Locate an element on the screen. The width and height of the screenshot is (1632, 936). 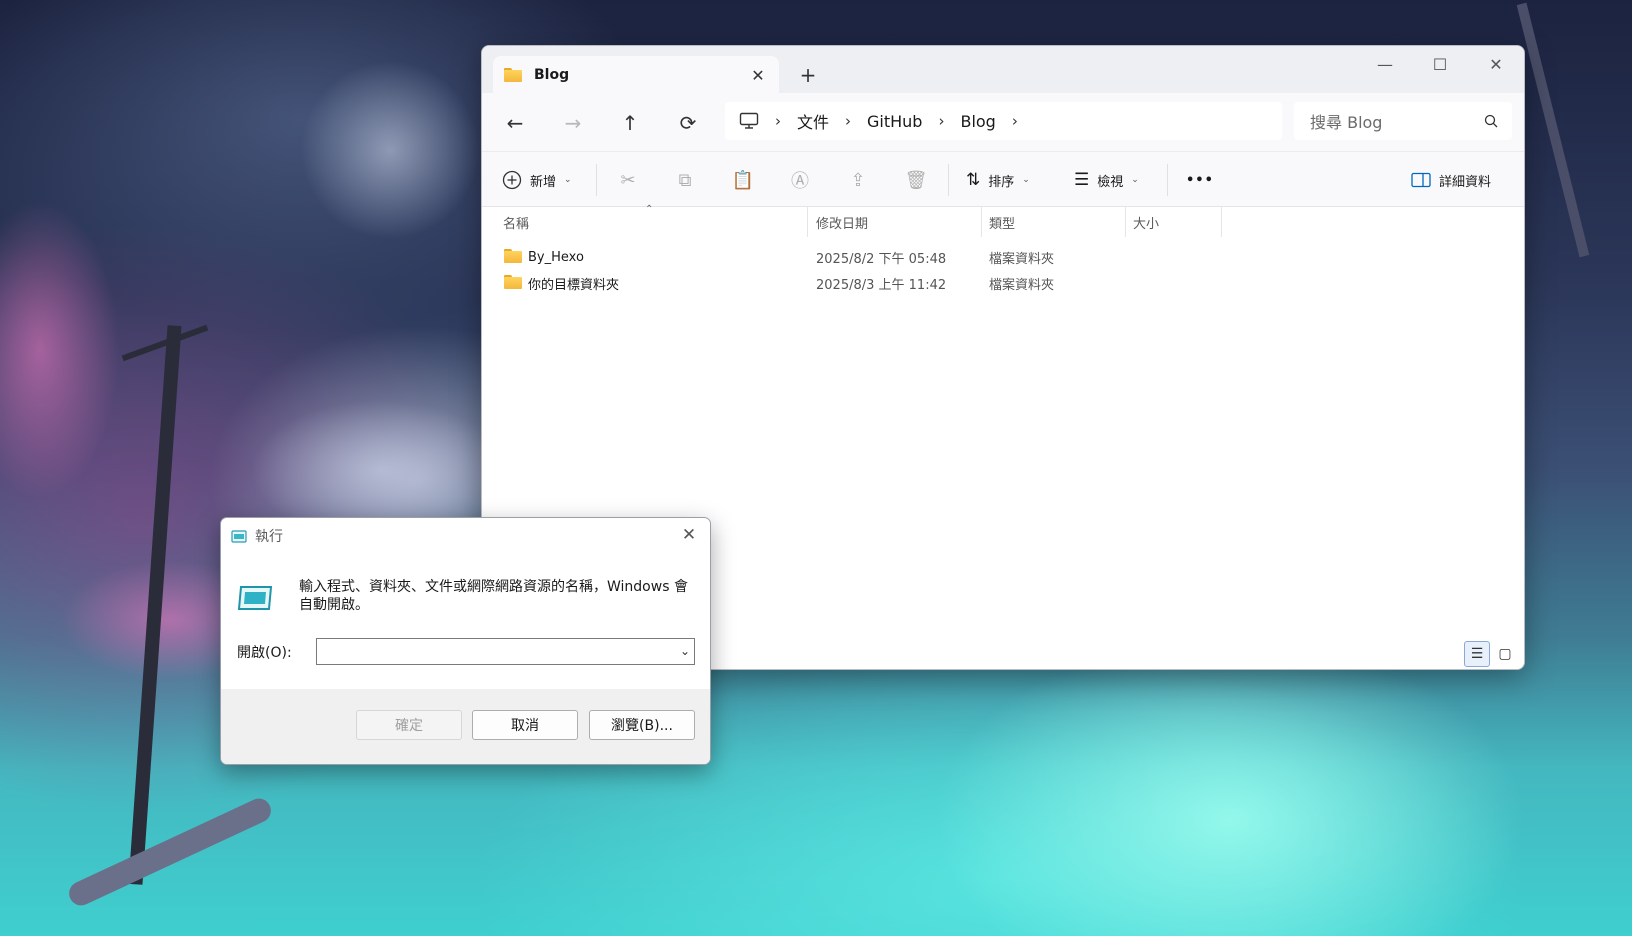
run-dialog-title: 執行 is located at coordinates (269, 537).